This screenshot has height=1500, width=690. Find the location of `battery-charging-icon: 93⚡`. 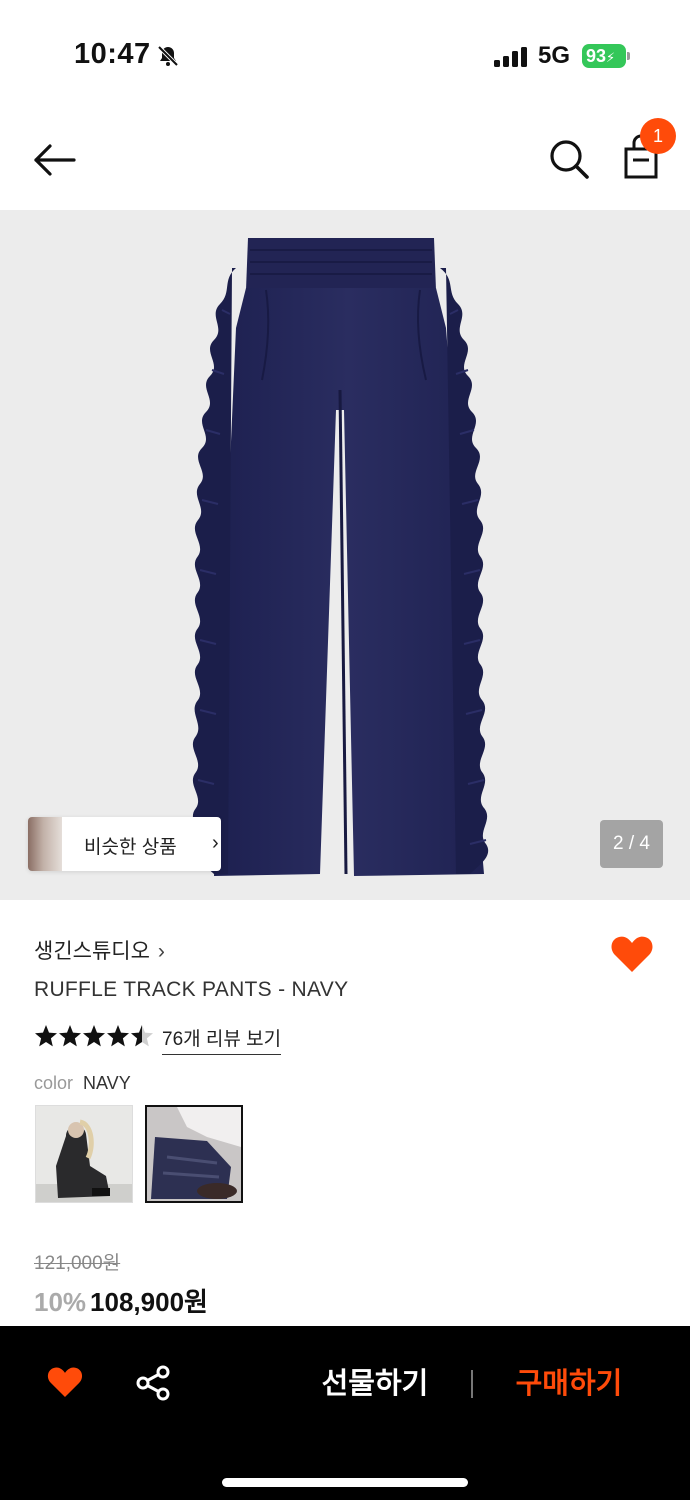

battery-charging-icon: 93⚡ is located at coordinates (606, 56).